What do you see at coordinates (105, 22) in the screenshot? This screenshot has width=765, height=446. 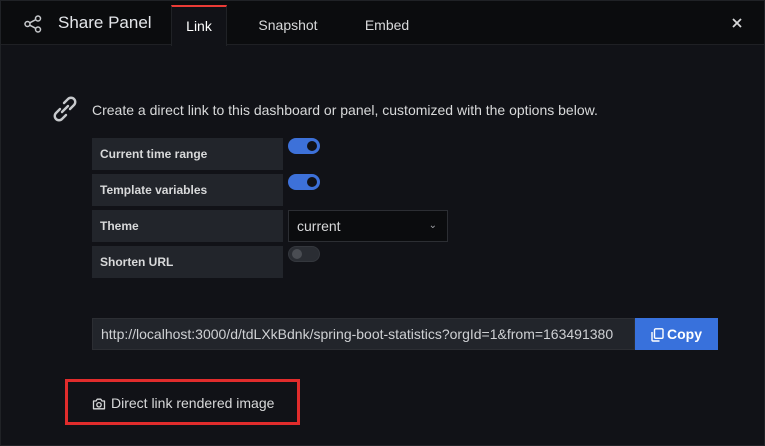 I see `modal-title: Share Panel` at bounding box center [105, 22].